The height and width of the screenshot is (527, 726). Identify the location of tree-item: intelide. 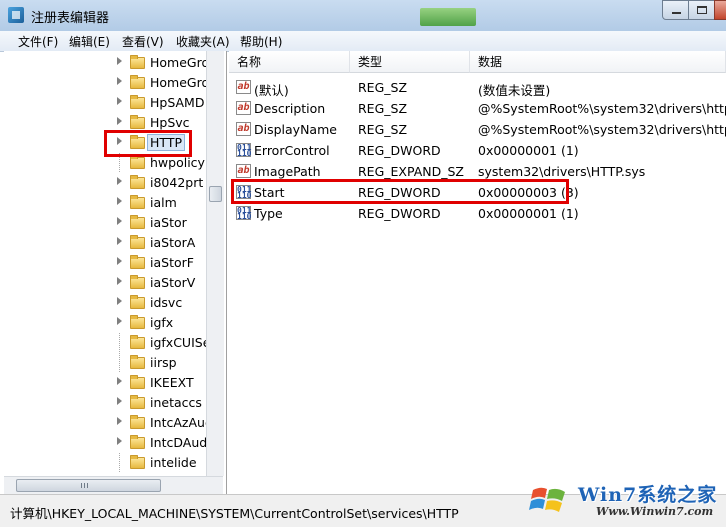
(167, 463).